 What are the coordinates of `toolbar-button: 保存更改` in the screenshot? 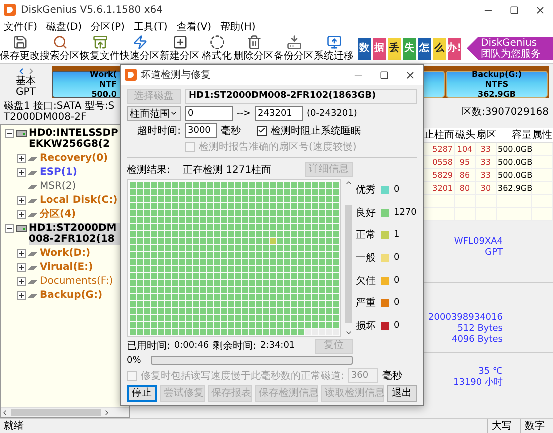 It's located at (20, 48).